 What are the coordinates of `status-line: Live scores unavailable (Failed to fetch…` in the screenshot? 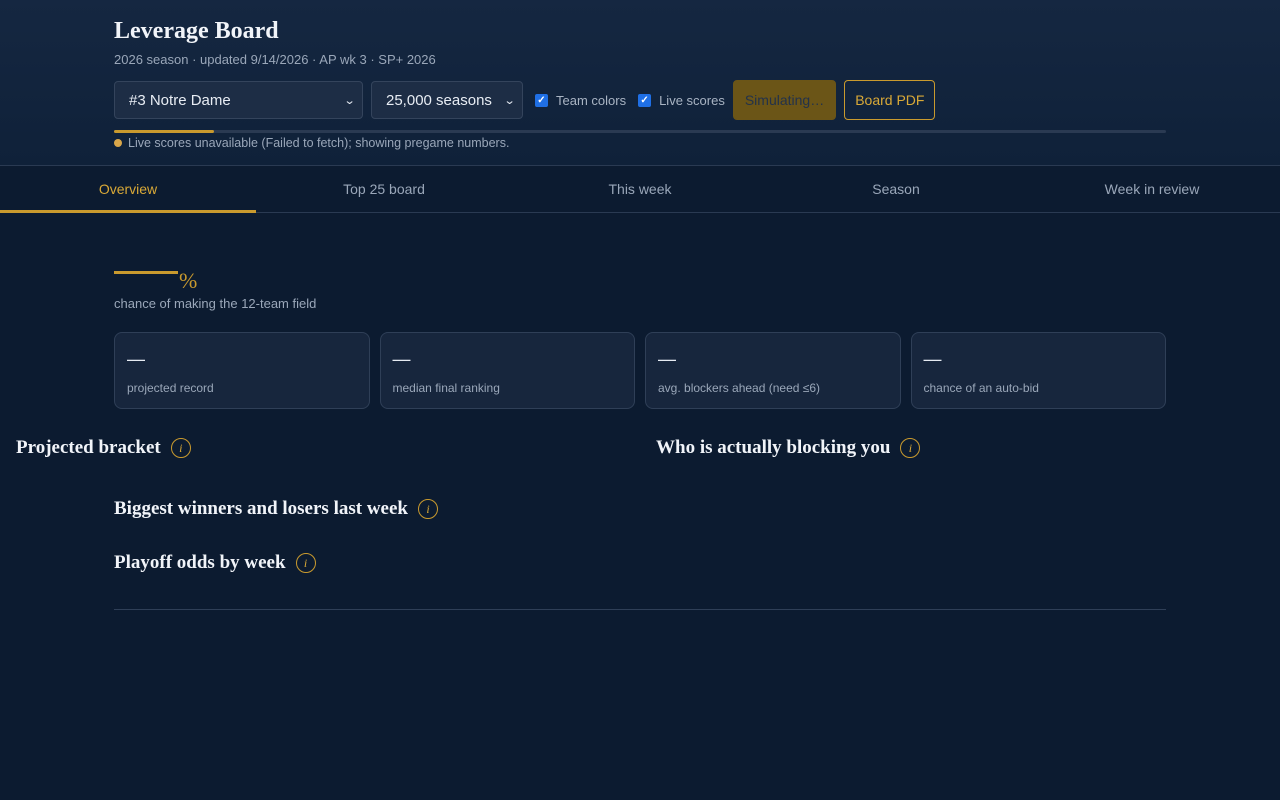 It's located at (311, 143).